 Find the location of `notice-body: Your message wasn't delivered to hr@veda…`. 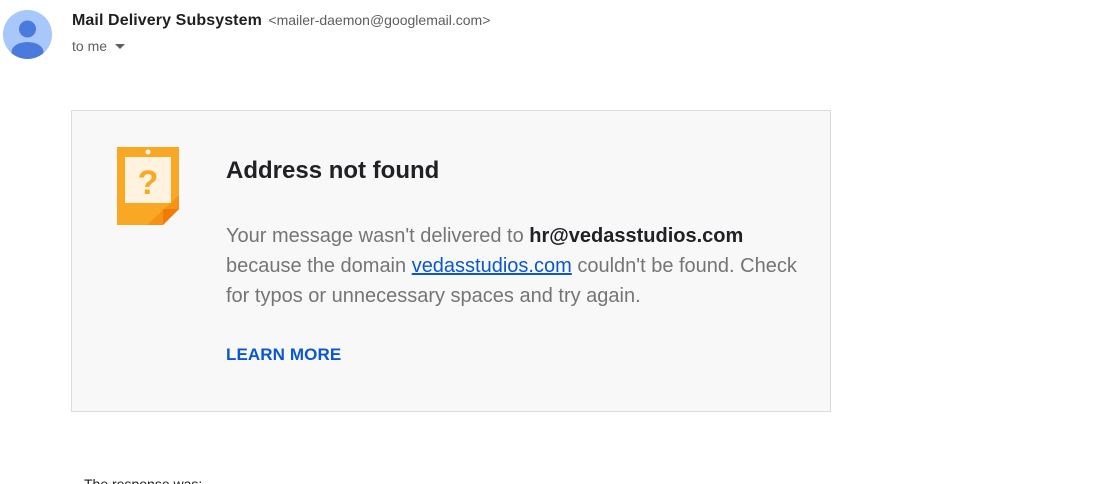

notice-body: Your message wasn't delivered to hr@veda… is located at coordinates (521, 266).